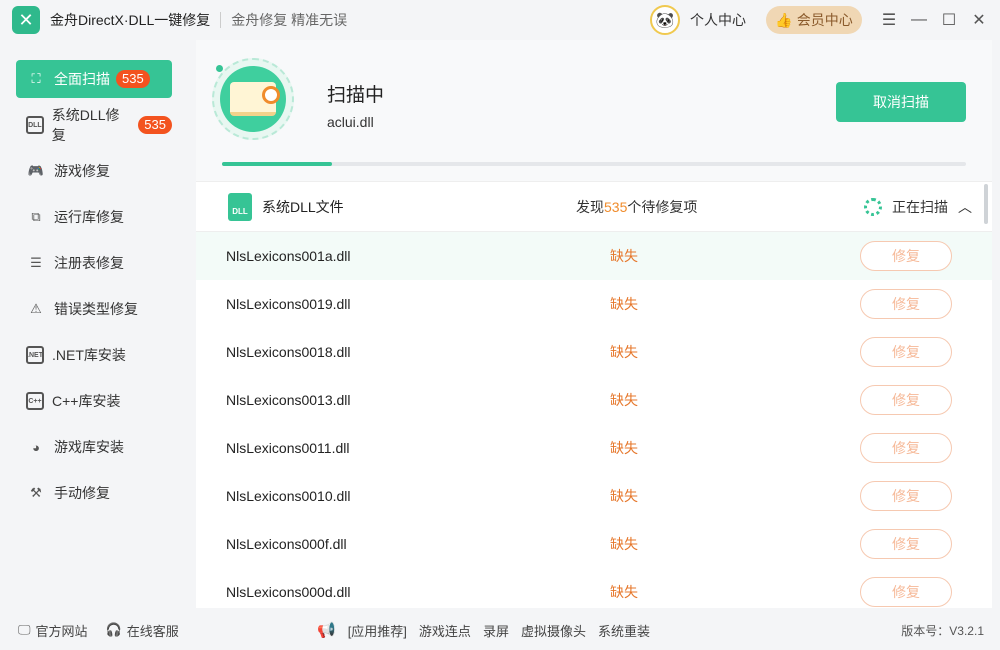 The image size is (1000, 650). What do you see at coordinates (356, 95) in the screenshot?
I see `scan-status: 扫描中` at bounding box center [356, 95].